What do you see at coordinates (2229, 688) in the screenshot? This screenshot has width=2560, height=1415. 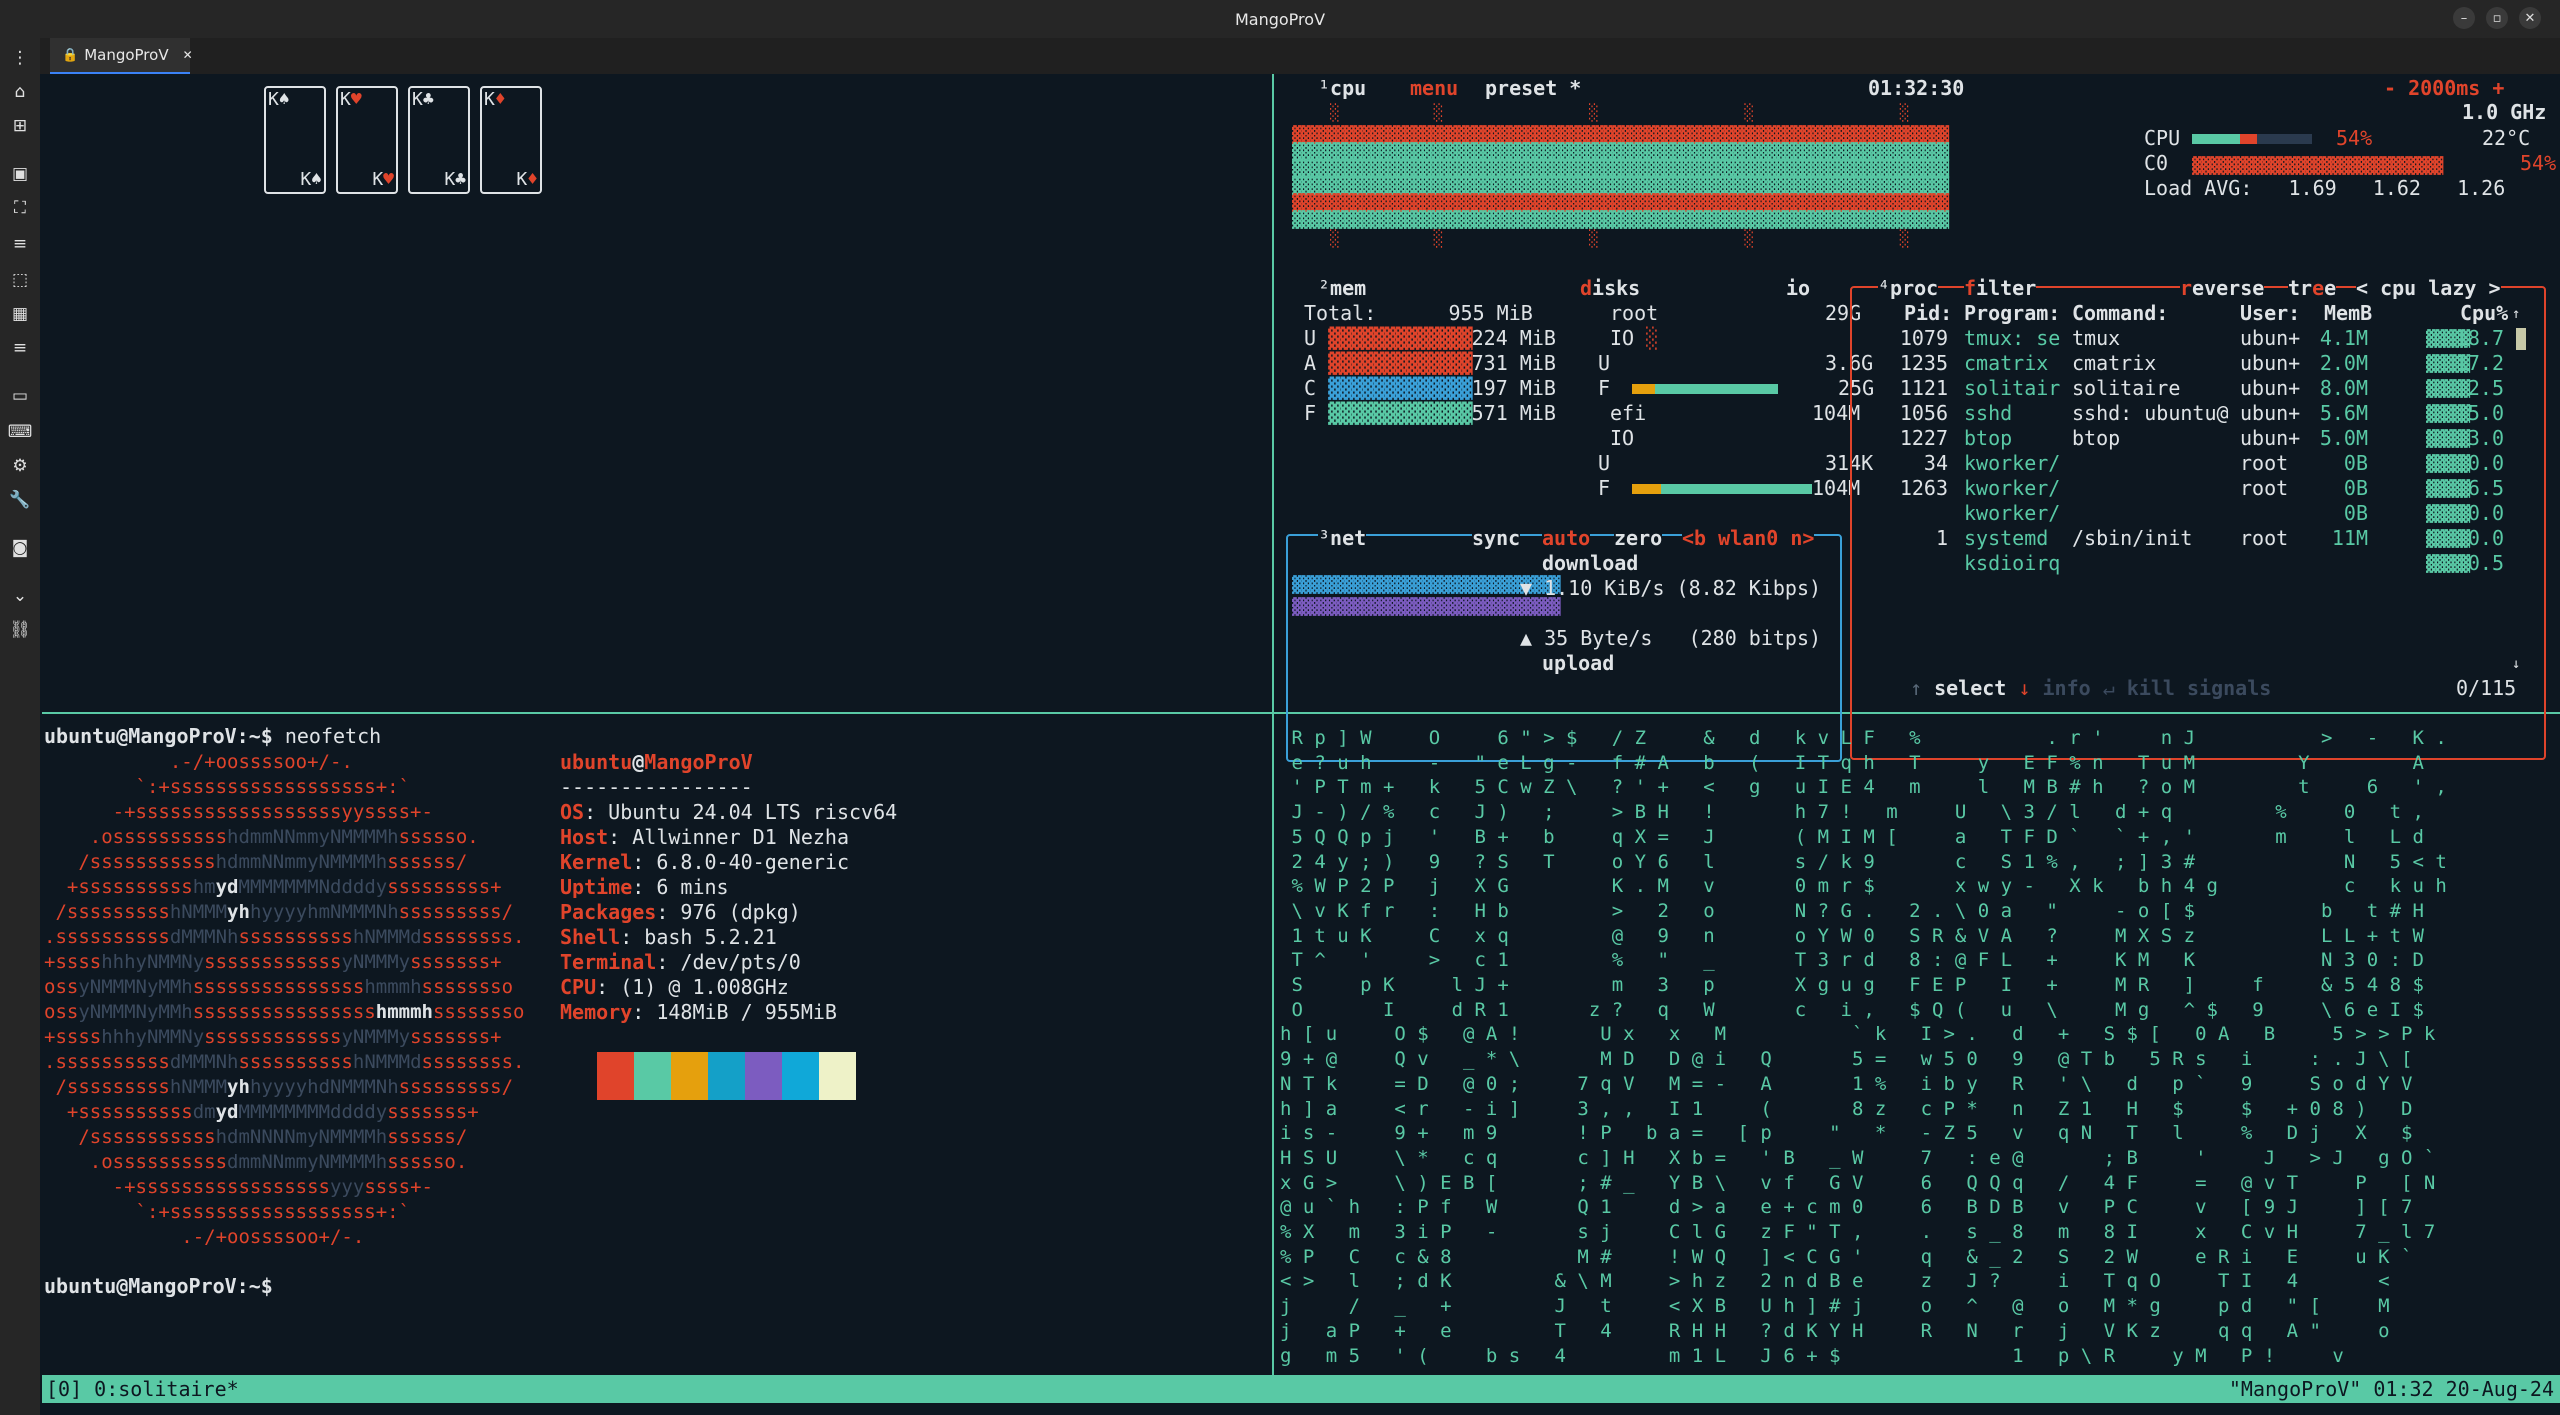 I see `proc-signals-button: signals` at bounding box center [2229, 688].